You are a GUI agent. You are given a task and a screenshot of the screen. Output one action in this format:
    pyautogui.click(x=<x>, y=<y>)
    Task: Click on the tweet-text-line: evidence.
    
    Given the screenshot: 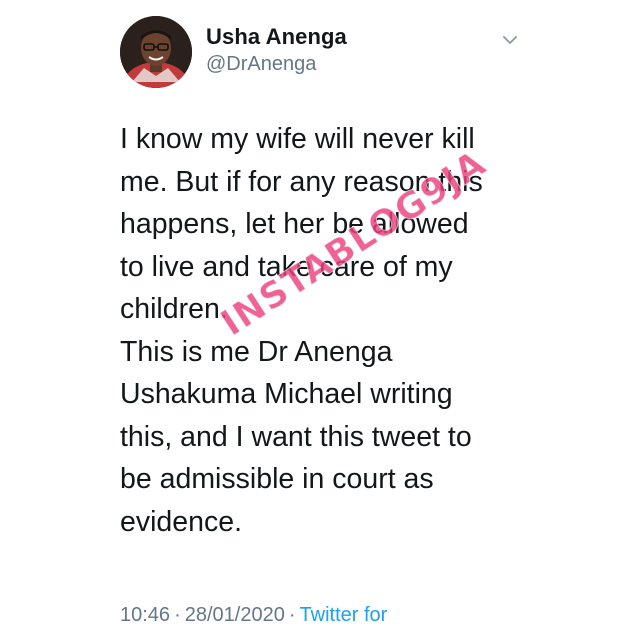 What is the action you would take?
    pyautogui.click(x=181, y=521)
    